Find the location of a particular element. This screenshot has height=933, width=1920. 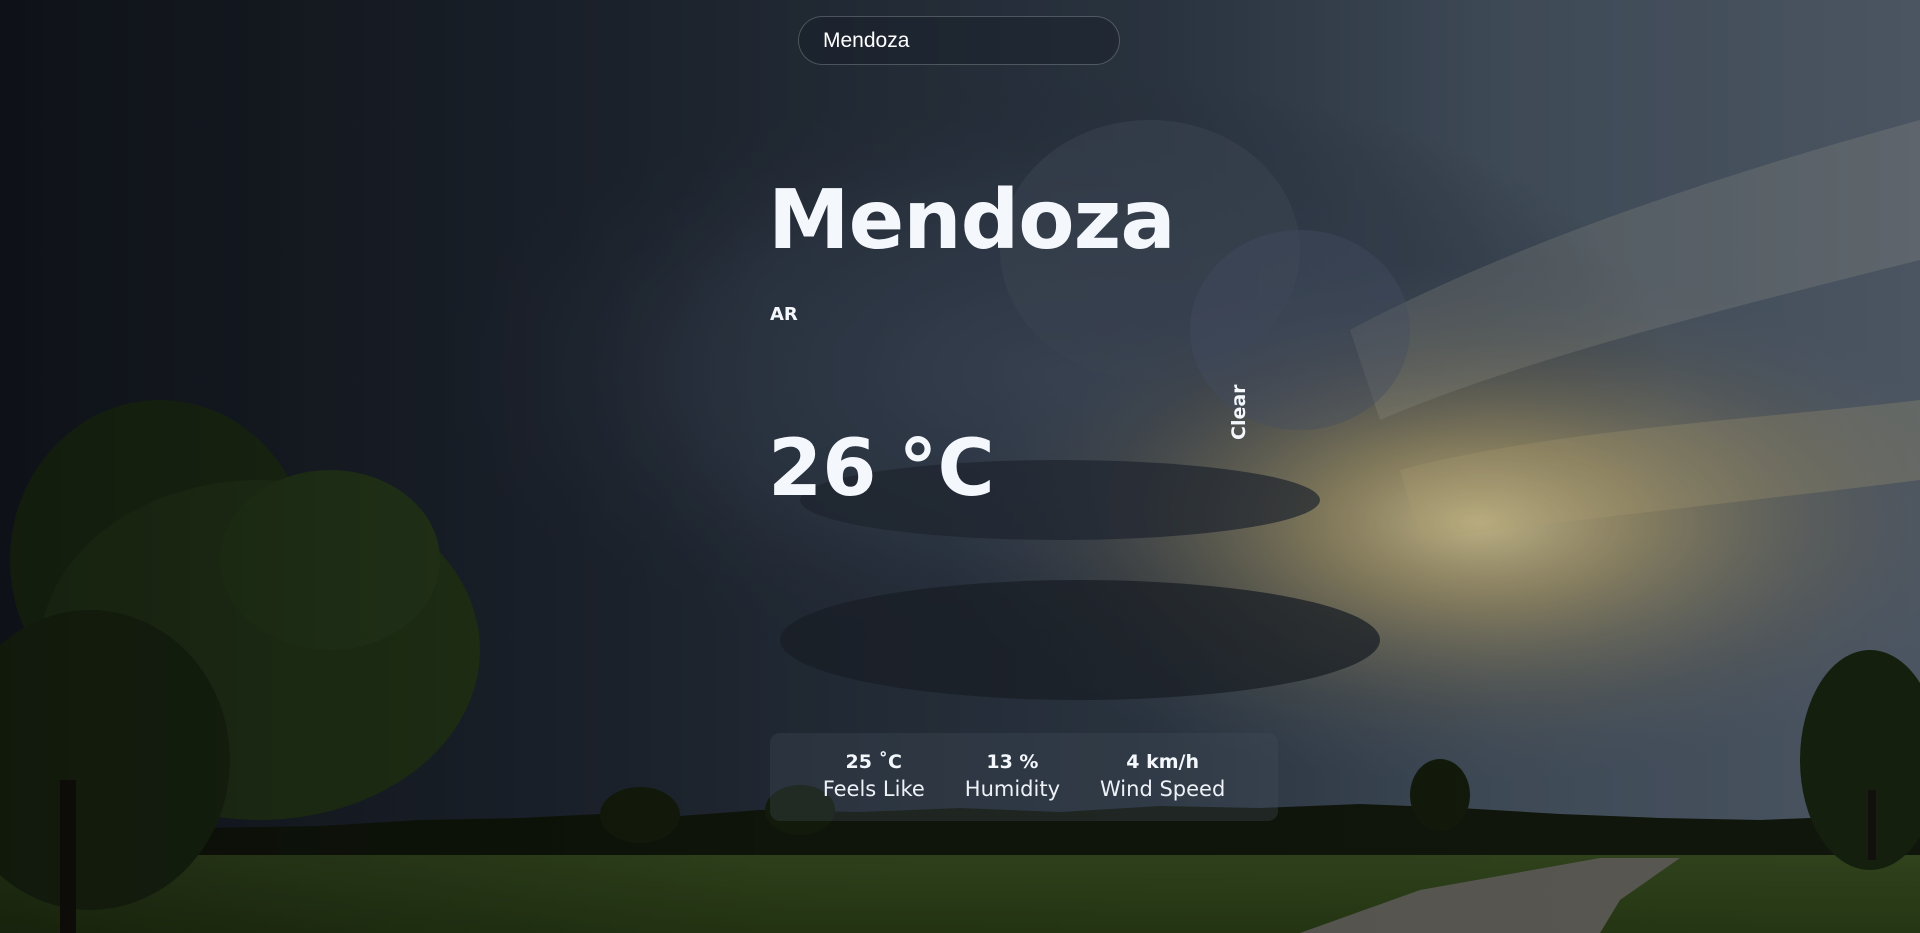

temperature-unit: °C is located at coordinates (946, 469).